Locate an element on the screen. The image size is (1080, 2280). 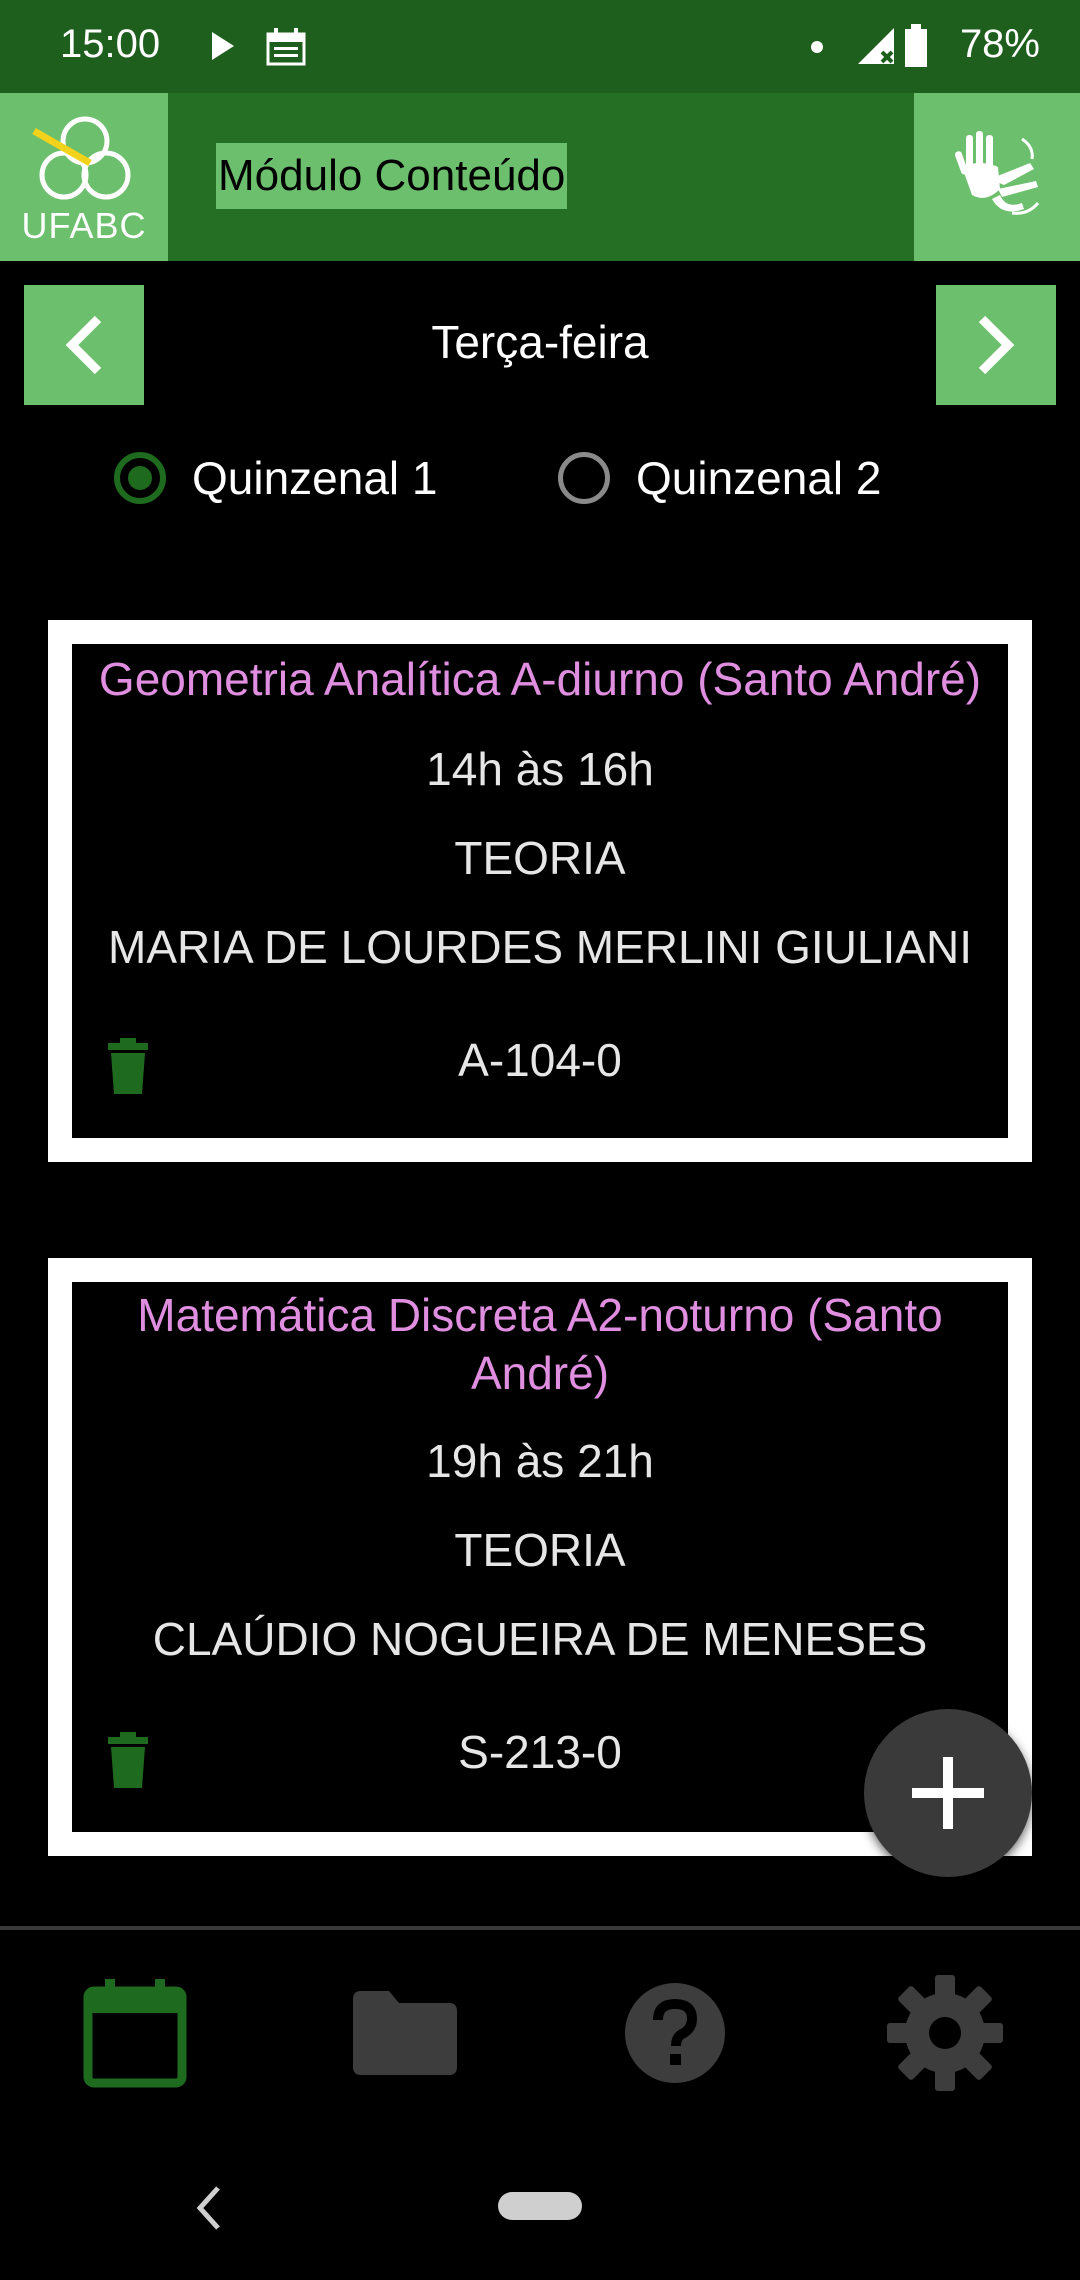
add-class-button is located at coordinates (948, 1793).